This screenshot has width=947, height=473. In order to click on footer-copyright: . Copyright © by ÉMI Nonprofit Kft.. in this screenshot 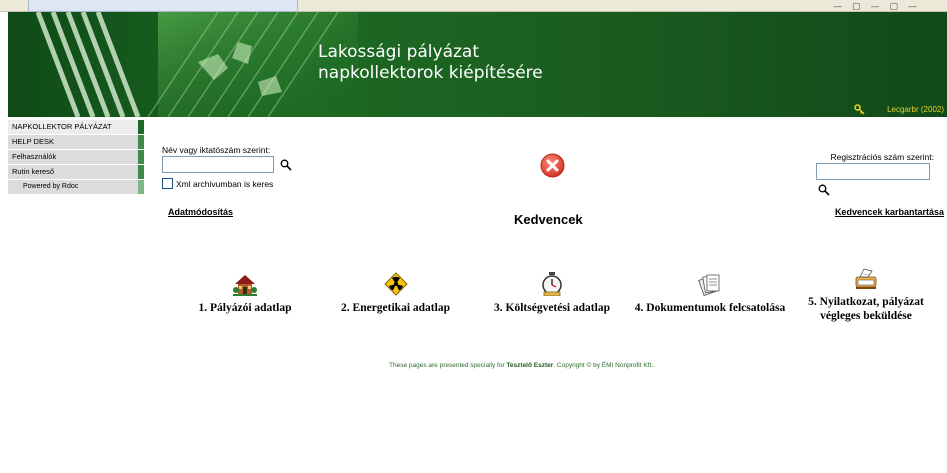, I will do `click(604, 365)`.